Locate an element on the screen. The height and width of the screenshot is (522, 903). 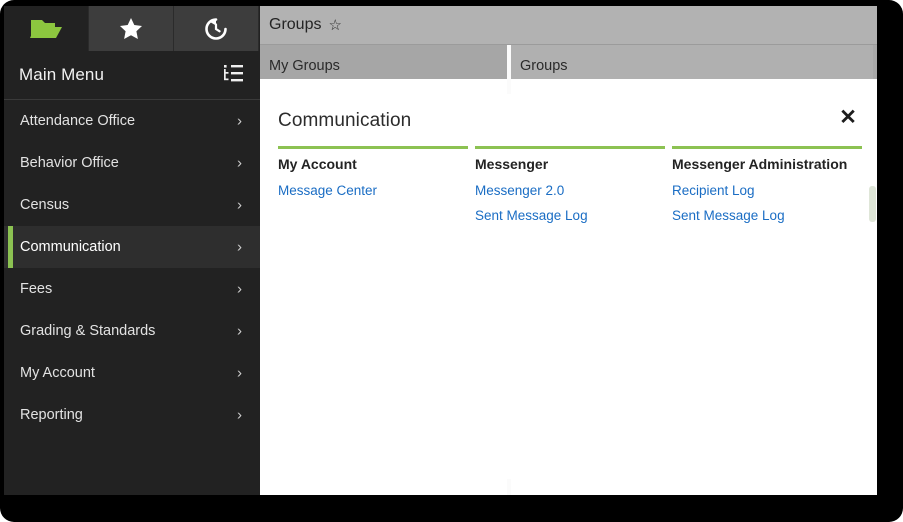
link-sent-message-log-admin: Sent Message Log is located at coordinates (767, 215).